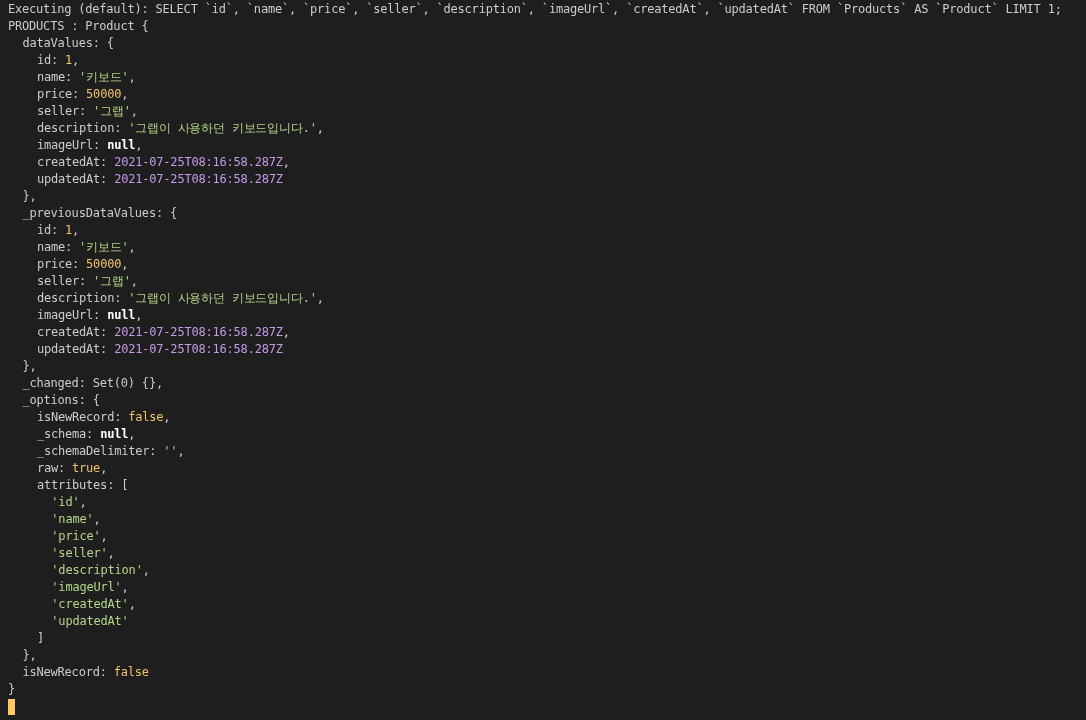 This screenshot has height=720, width=1086. What do you see at coordinates (89, 587) in the screenshot?
I see `terminal-line: 'imageUrl',` at bounding box center [89, 587].